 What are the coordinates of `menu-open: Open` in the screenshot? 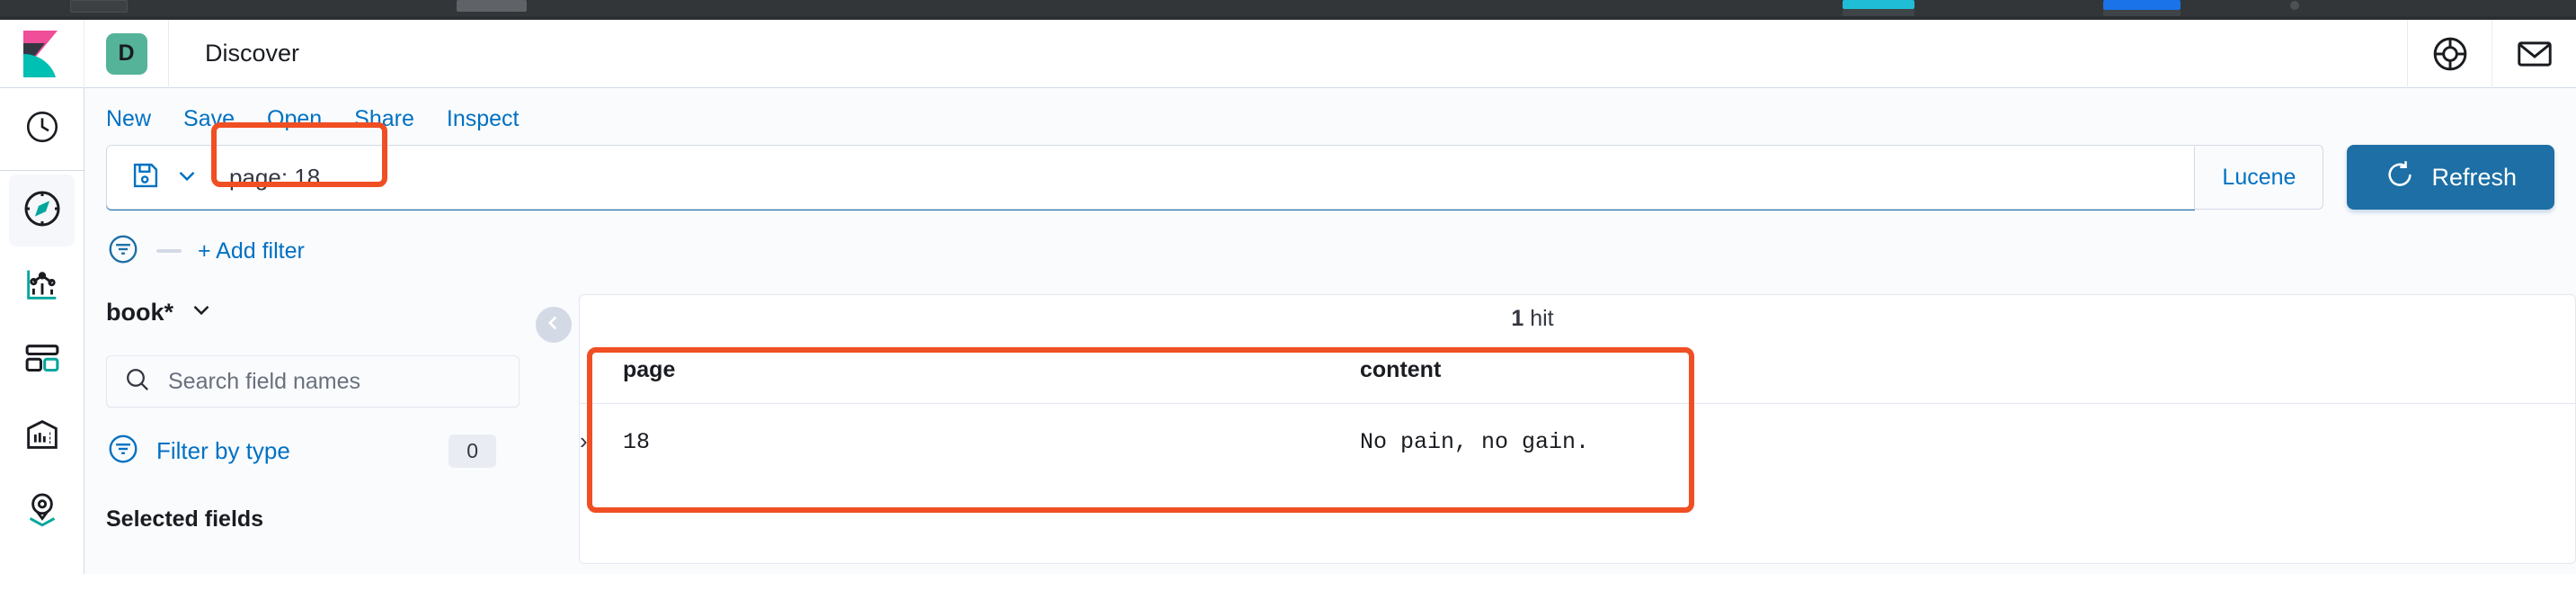 It's located at (294, 119).